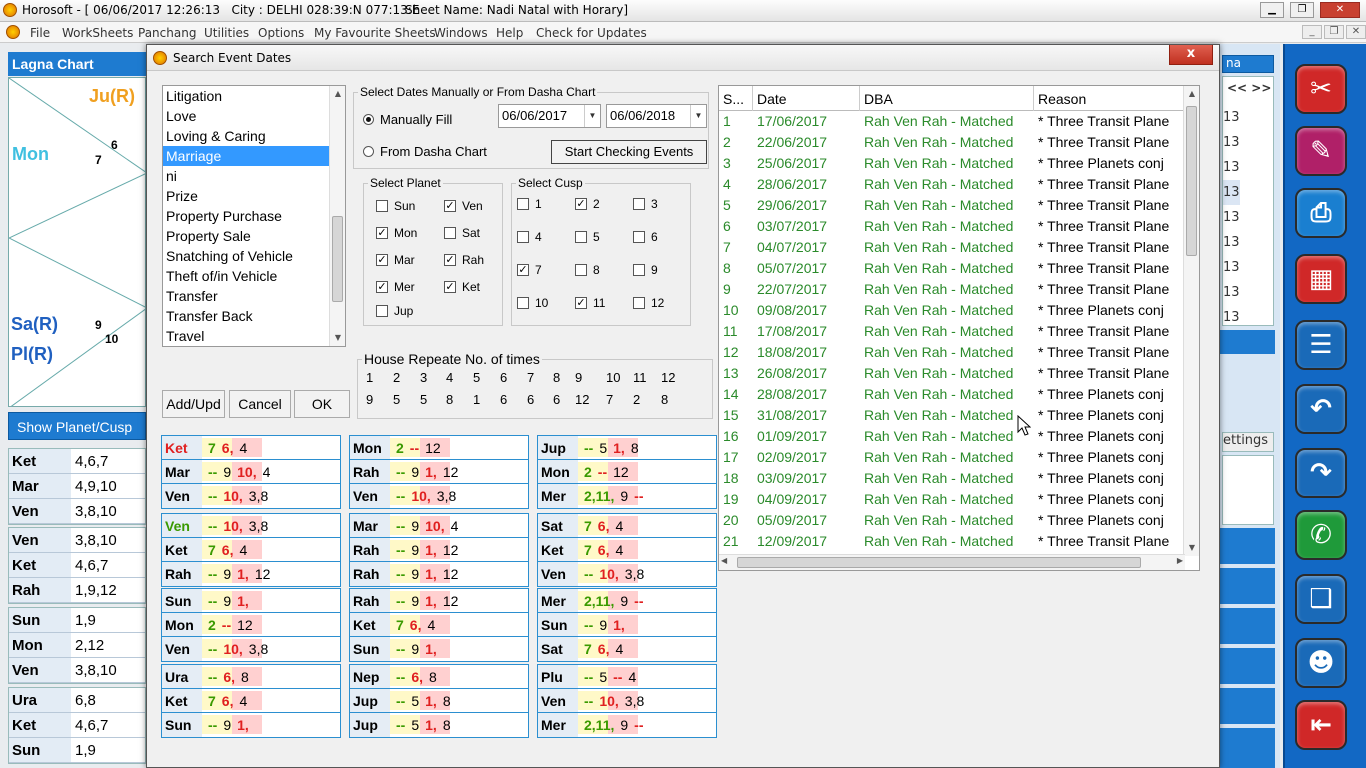 Image resolution: width=1366 pixels, height=768 pixels. I want to click on menu-panchang: Panchang, so click(167, 33).